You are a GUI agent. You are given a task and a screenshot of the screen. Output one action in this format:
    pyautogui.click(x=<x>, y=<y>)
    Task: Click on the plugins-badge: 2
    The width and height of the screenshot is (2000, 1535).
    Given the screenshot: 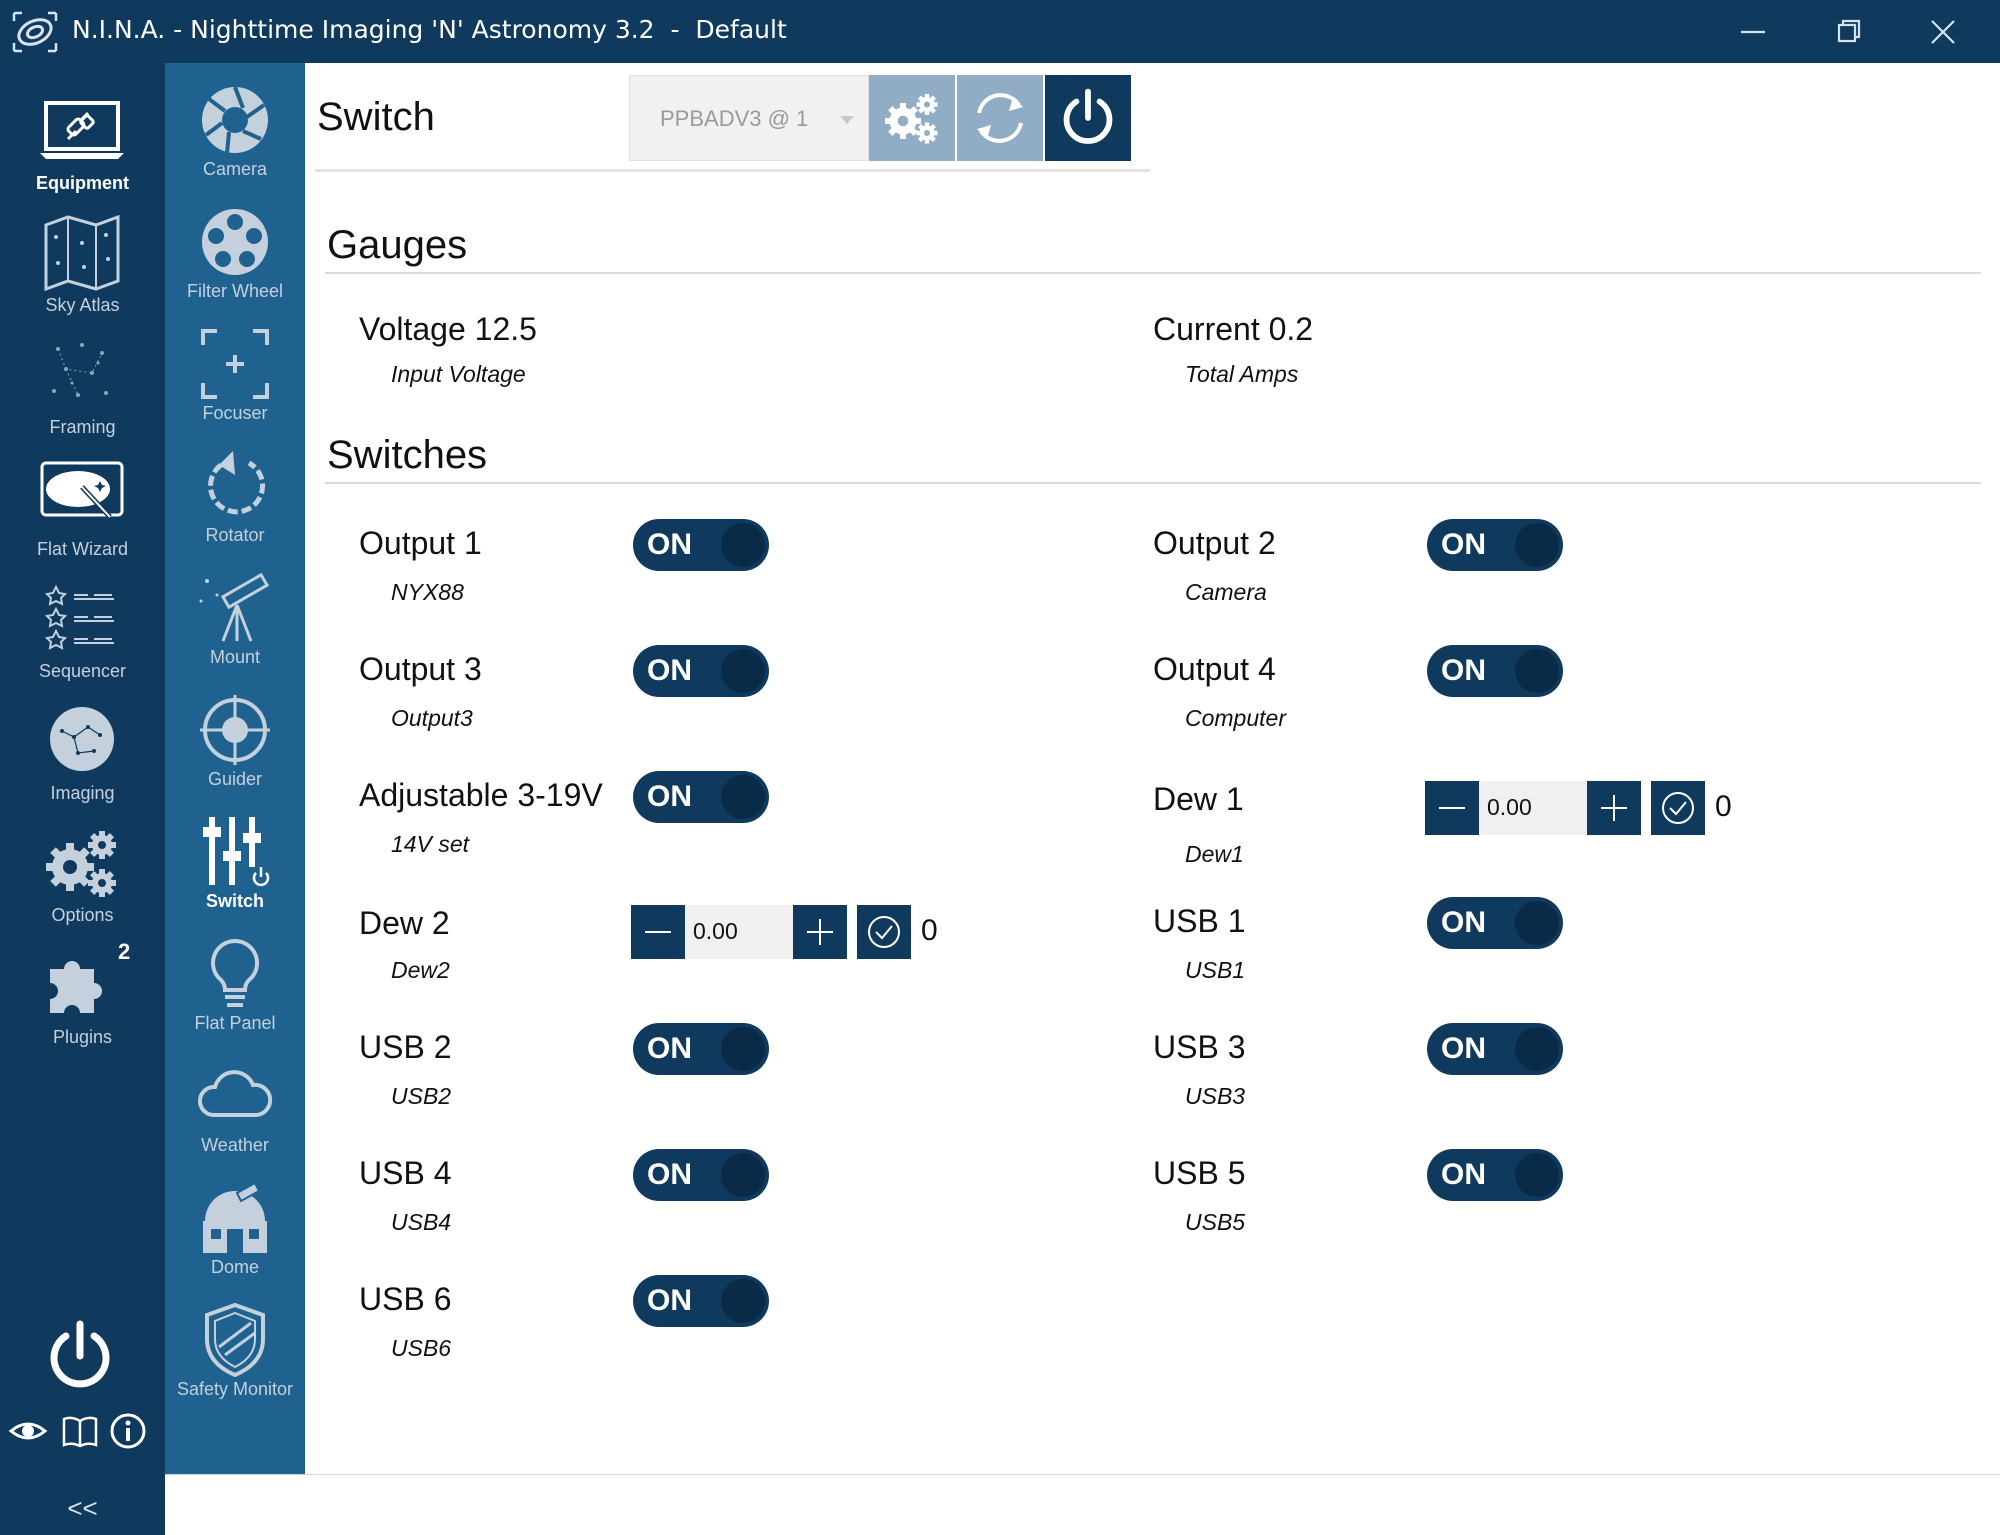 What is the action you would take?
    pyautogui.click(x=124, y=951)
    